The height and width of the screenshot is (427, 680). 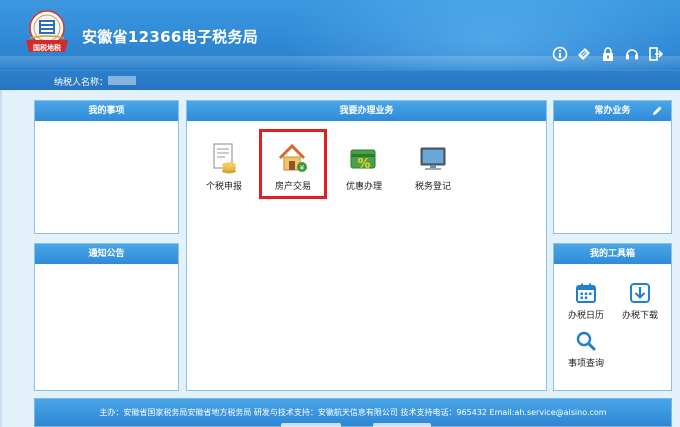 What do you see at coordinates (81, 83) in the screenshot?
I see `taxpayer-label: 纳税人名称：` at bounding box center [81, 83].